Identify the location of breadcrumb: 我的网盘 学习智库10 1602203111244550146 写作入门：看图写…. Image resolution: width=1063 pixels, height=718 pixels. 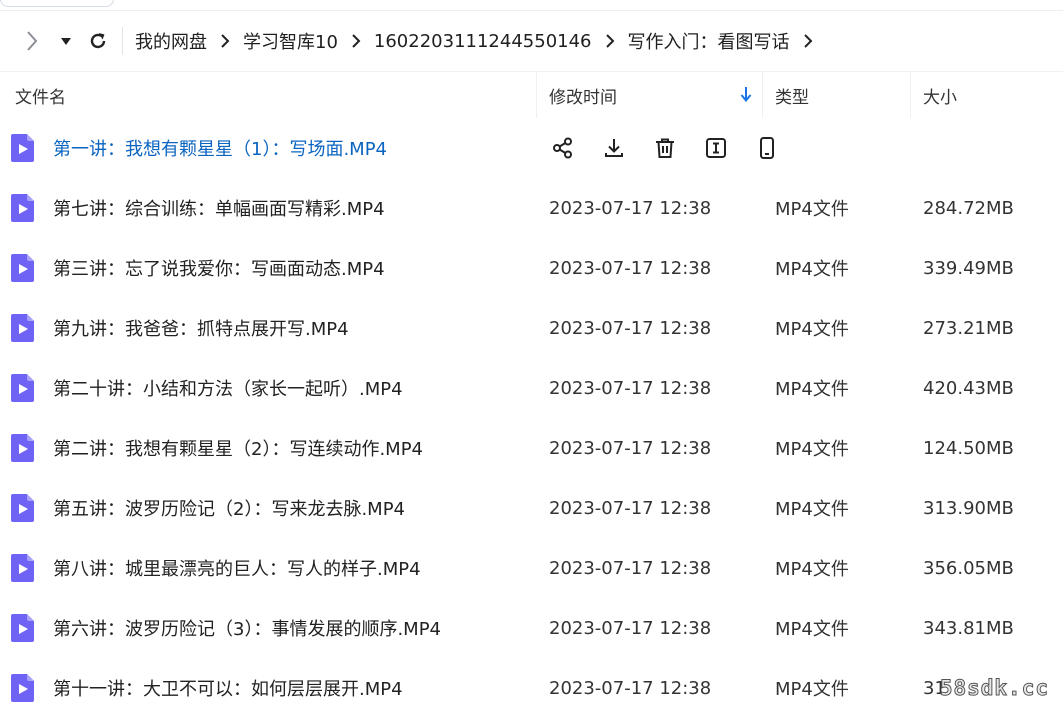
(476, 41).